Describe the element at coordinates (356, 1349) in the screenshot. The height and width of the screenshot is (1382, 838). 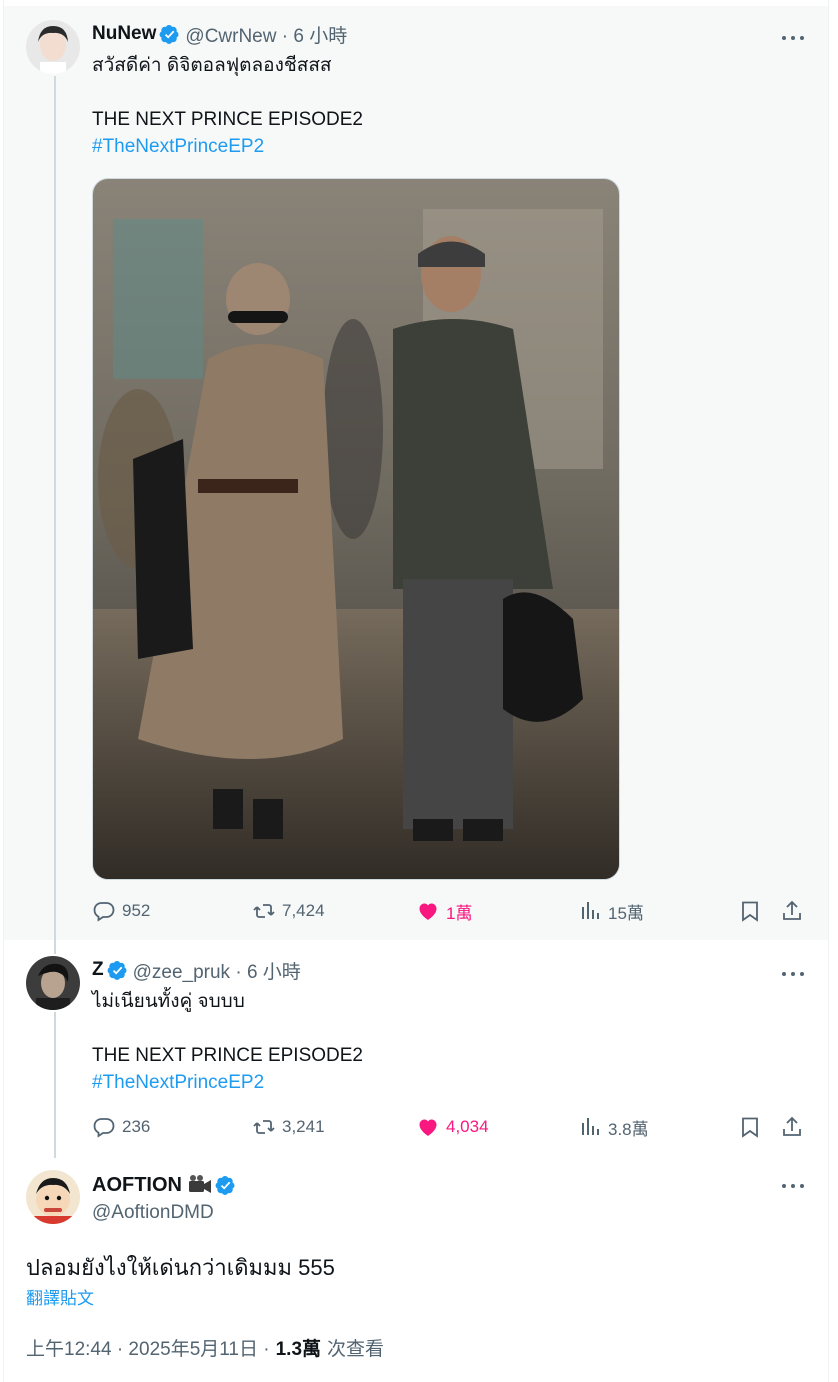
I see `views-label: 次查看` at that location.